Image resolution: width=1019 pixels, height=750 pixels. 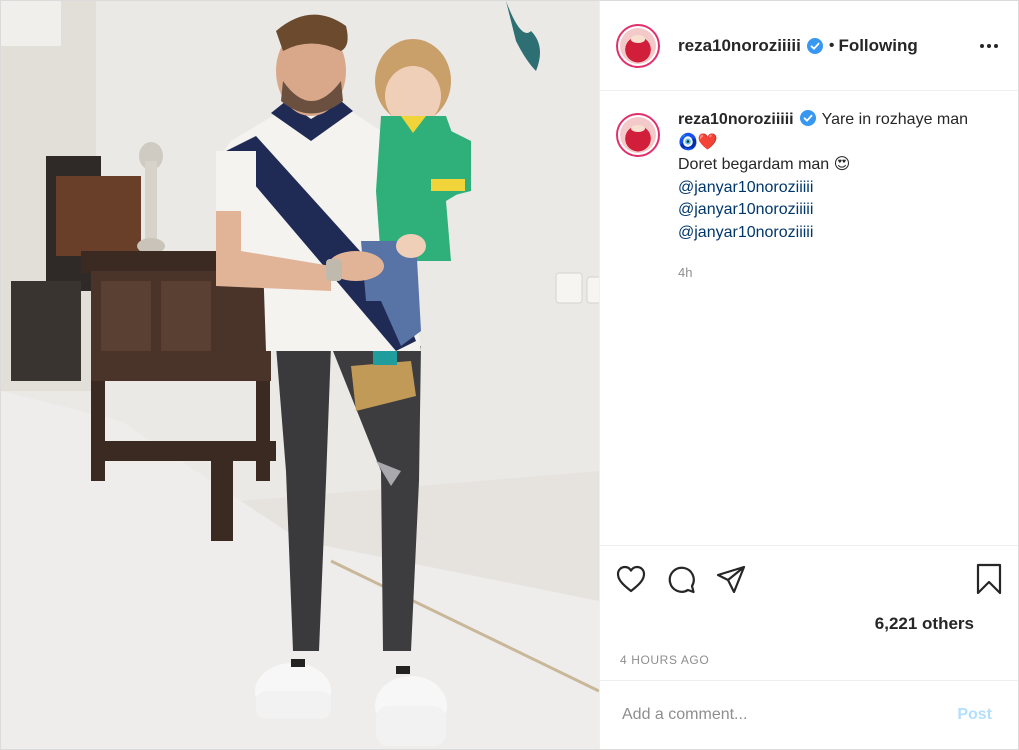 What do you see at coordinates (809, 579) in the screenshot?
I see `action-bar` at bounding box center [809, 579].